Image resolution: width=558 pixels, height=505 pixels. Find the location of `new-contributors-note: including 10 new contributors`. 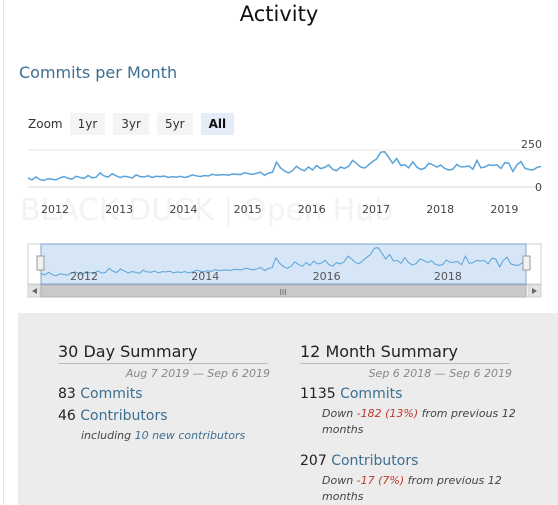

new-contributors-note: including 10 new contributors is located at coordinates (163, 436).